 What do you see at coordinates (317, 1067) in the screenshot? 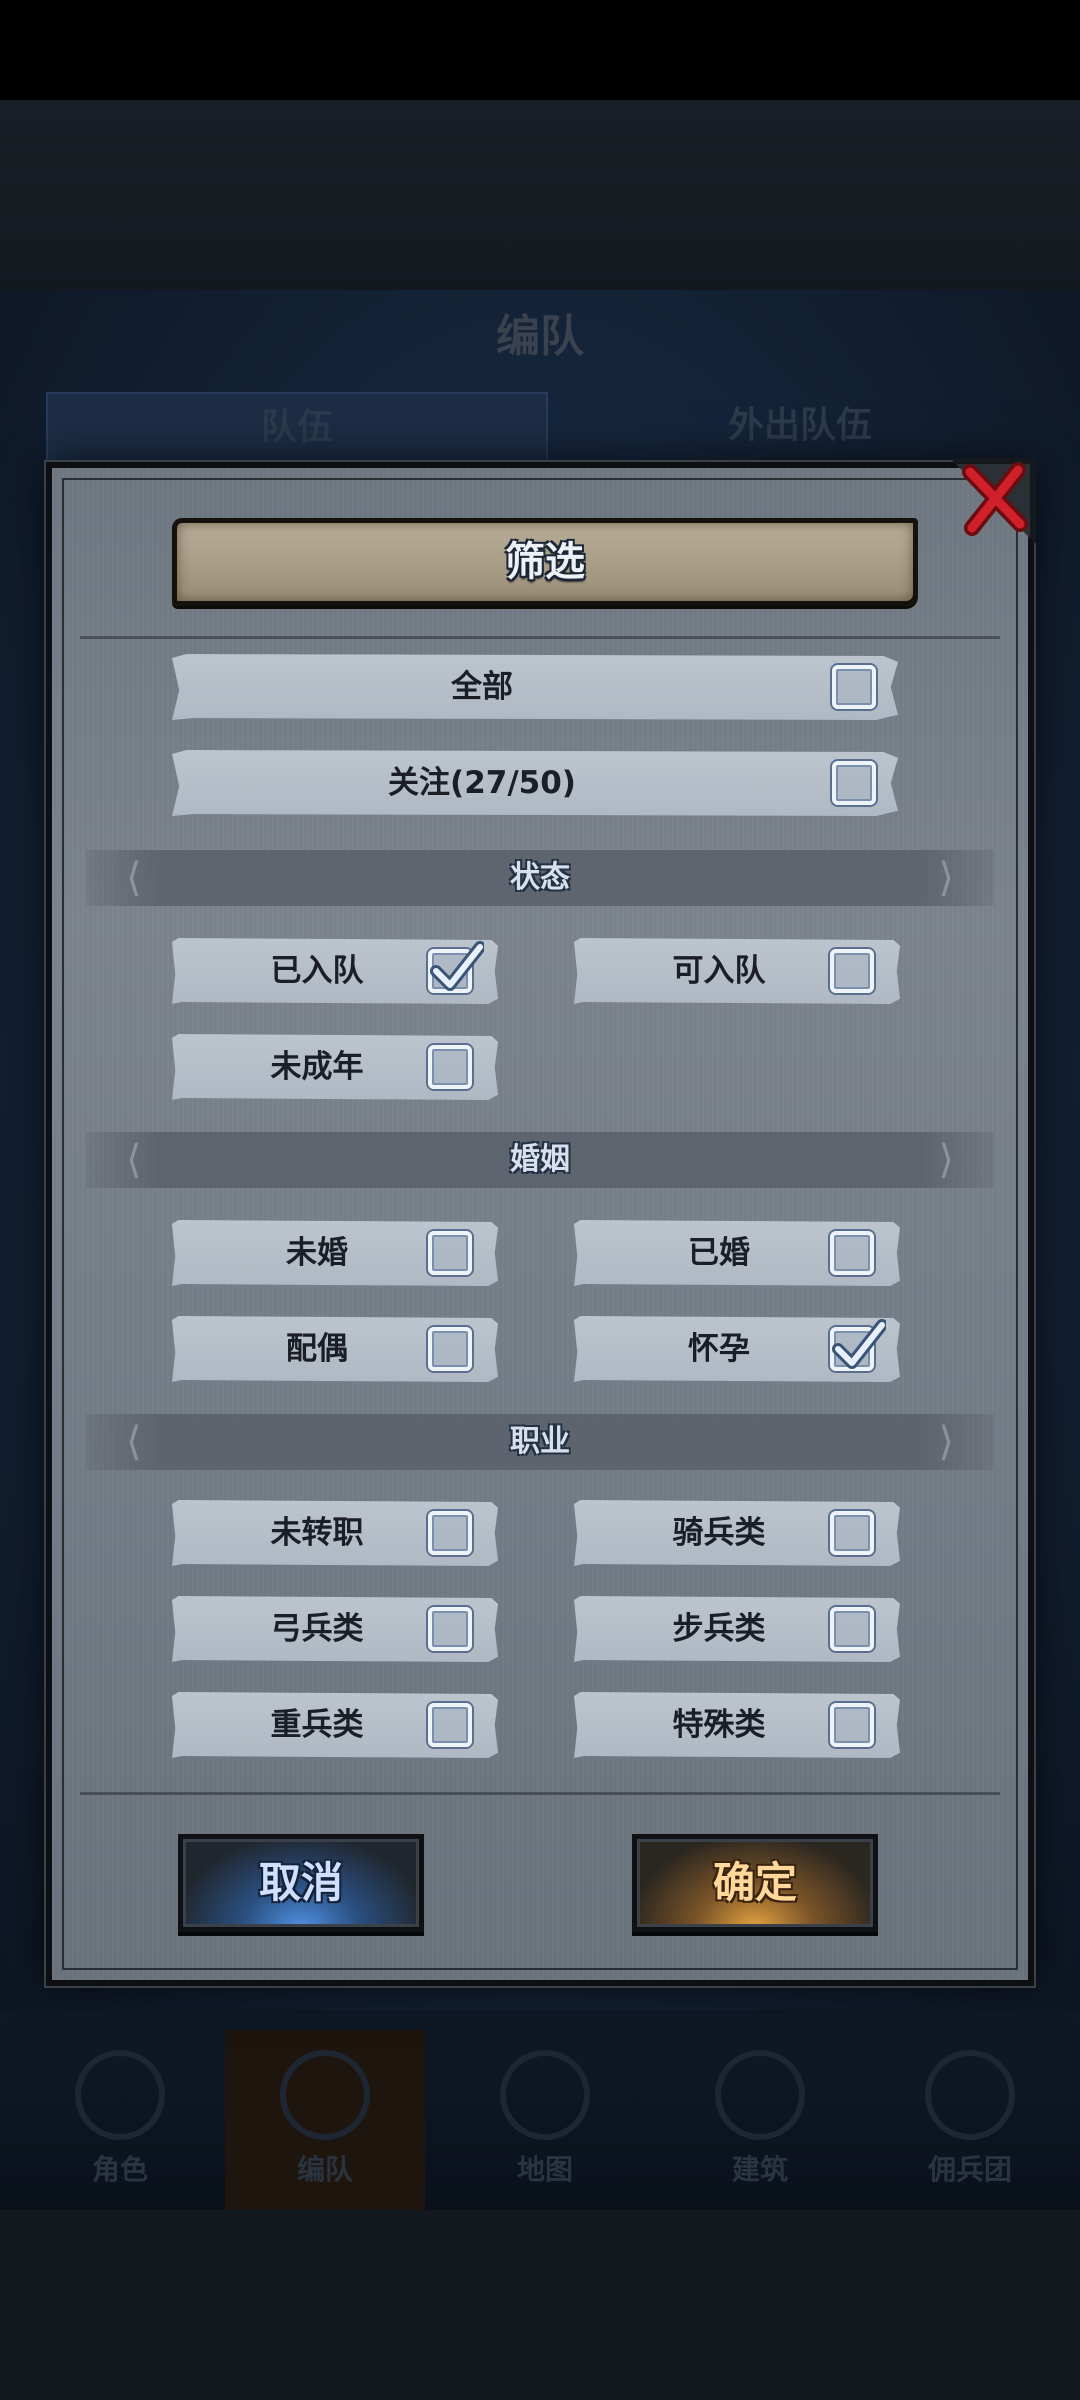
I see `option-label: 未成年` at bounding box center [317, 1067].